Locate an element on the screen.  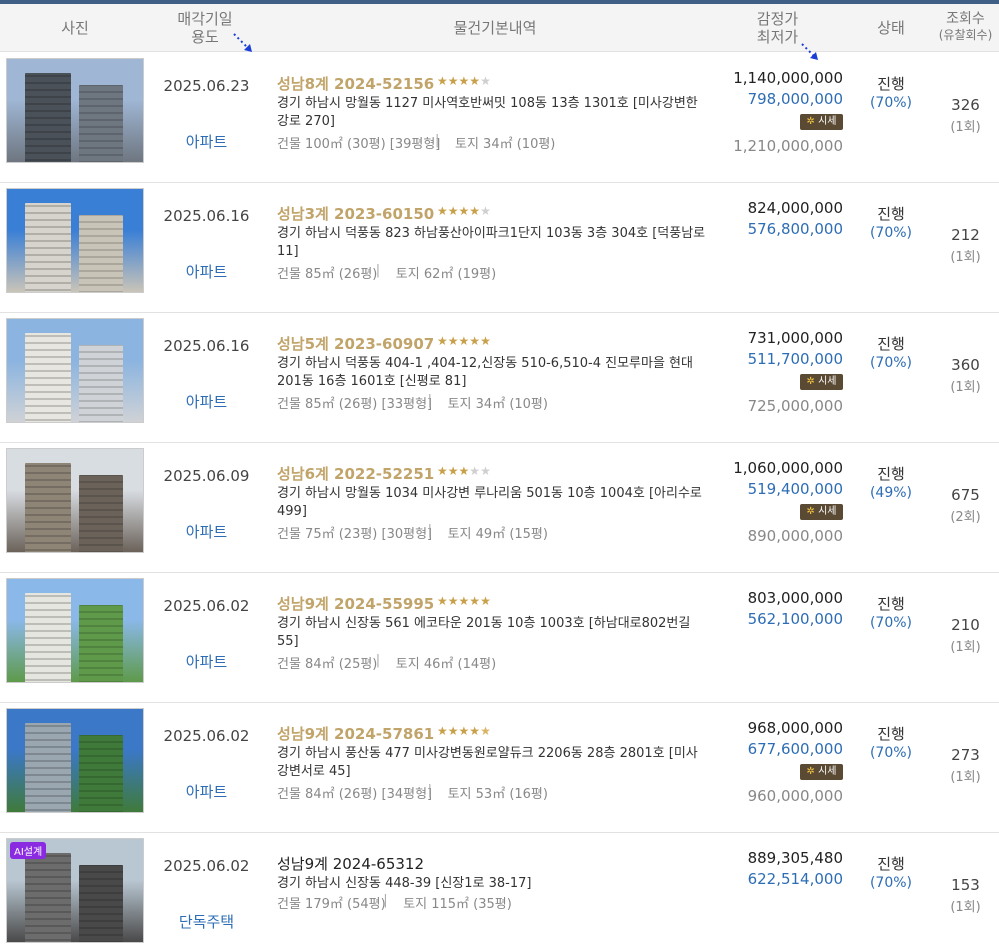
appraised-price: 1,140,000,000 is located at coordinates (788, 78).